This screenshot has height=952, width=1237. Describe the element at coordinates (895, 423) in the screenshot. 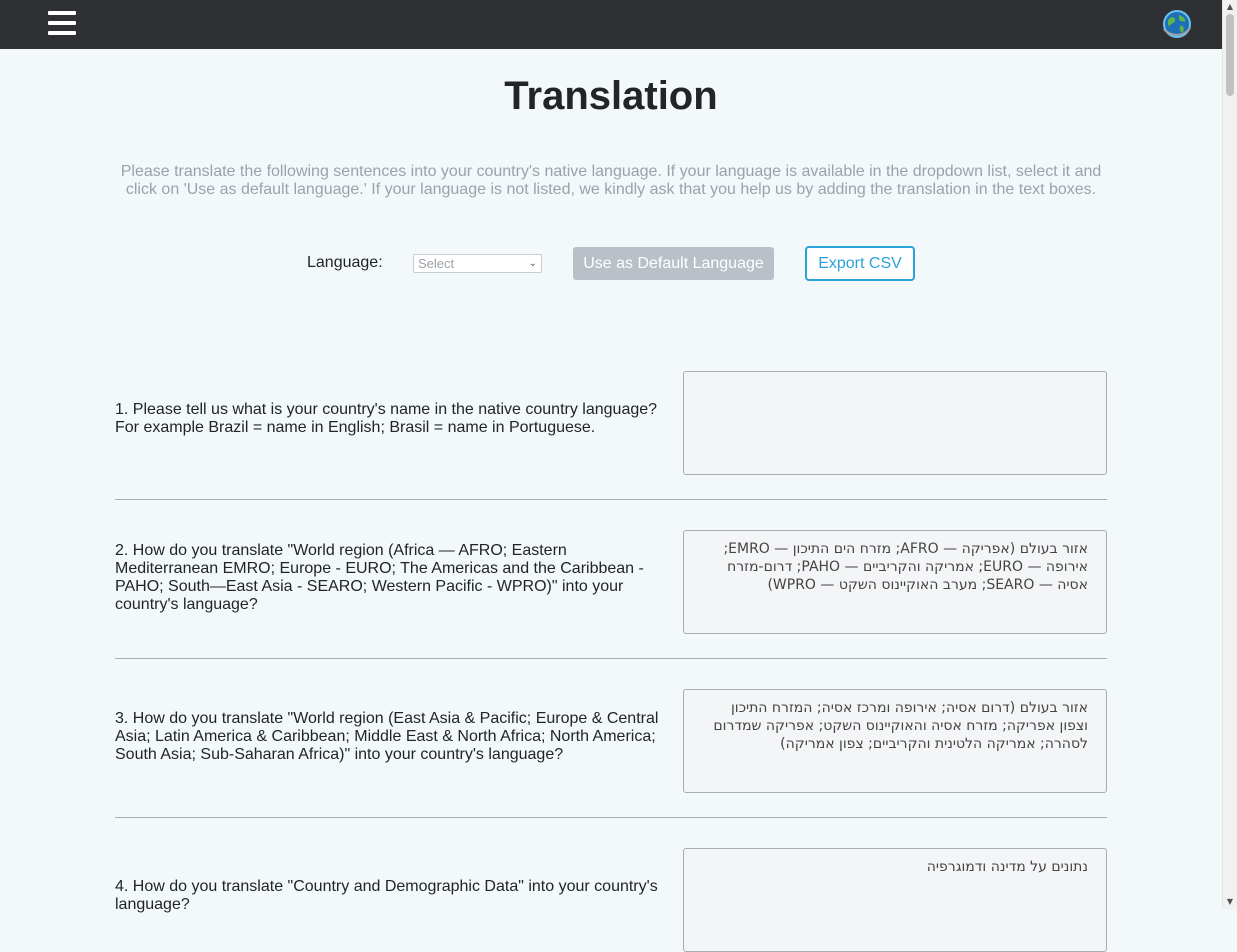

I see `question-1-answer-textbox` at that location.